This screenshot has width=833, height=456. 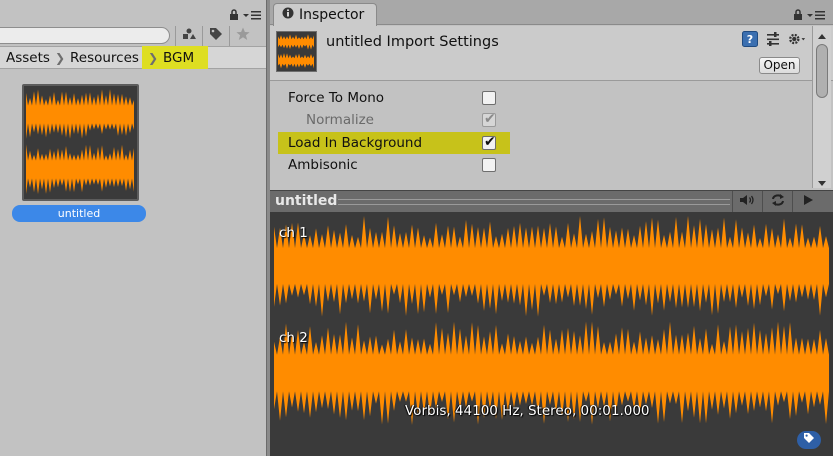 I want to click on property-load-in-background: Load In Background ✔, so click(x=394, y=143).